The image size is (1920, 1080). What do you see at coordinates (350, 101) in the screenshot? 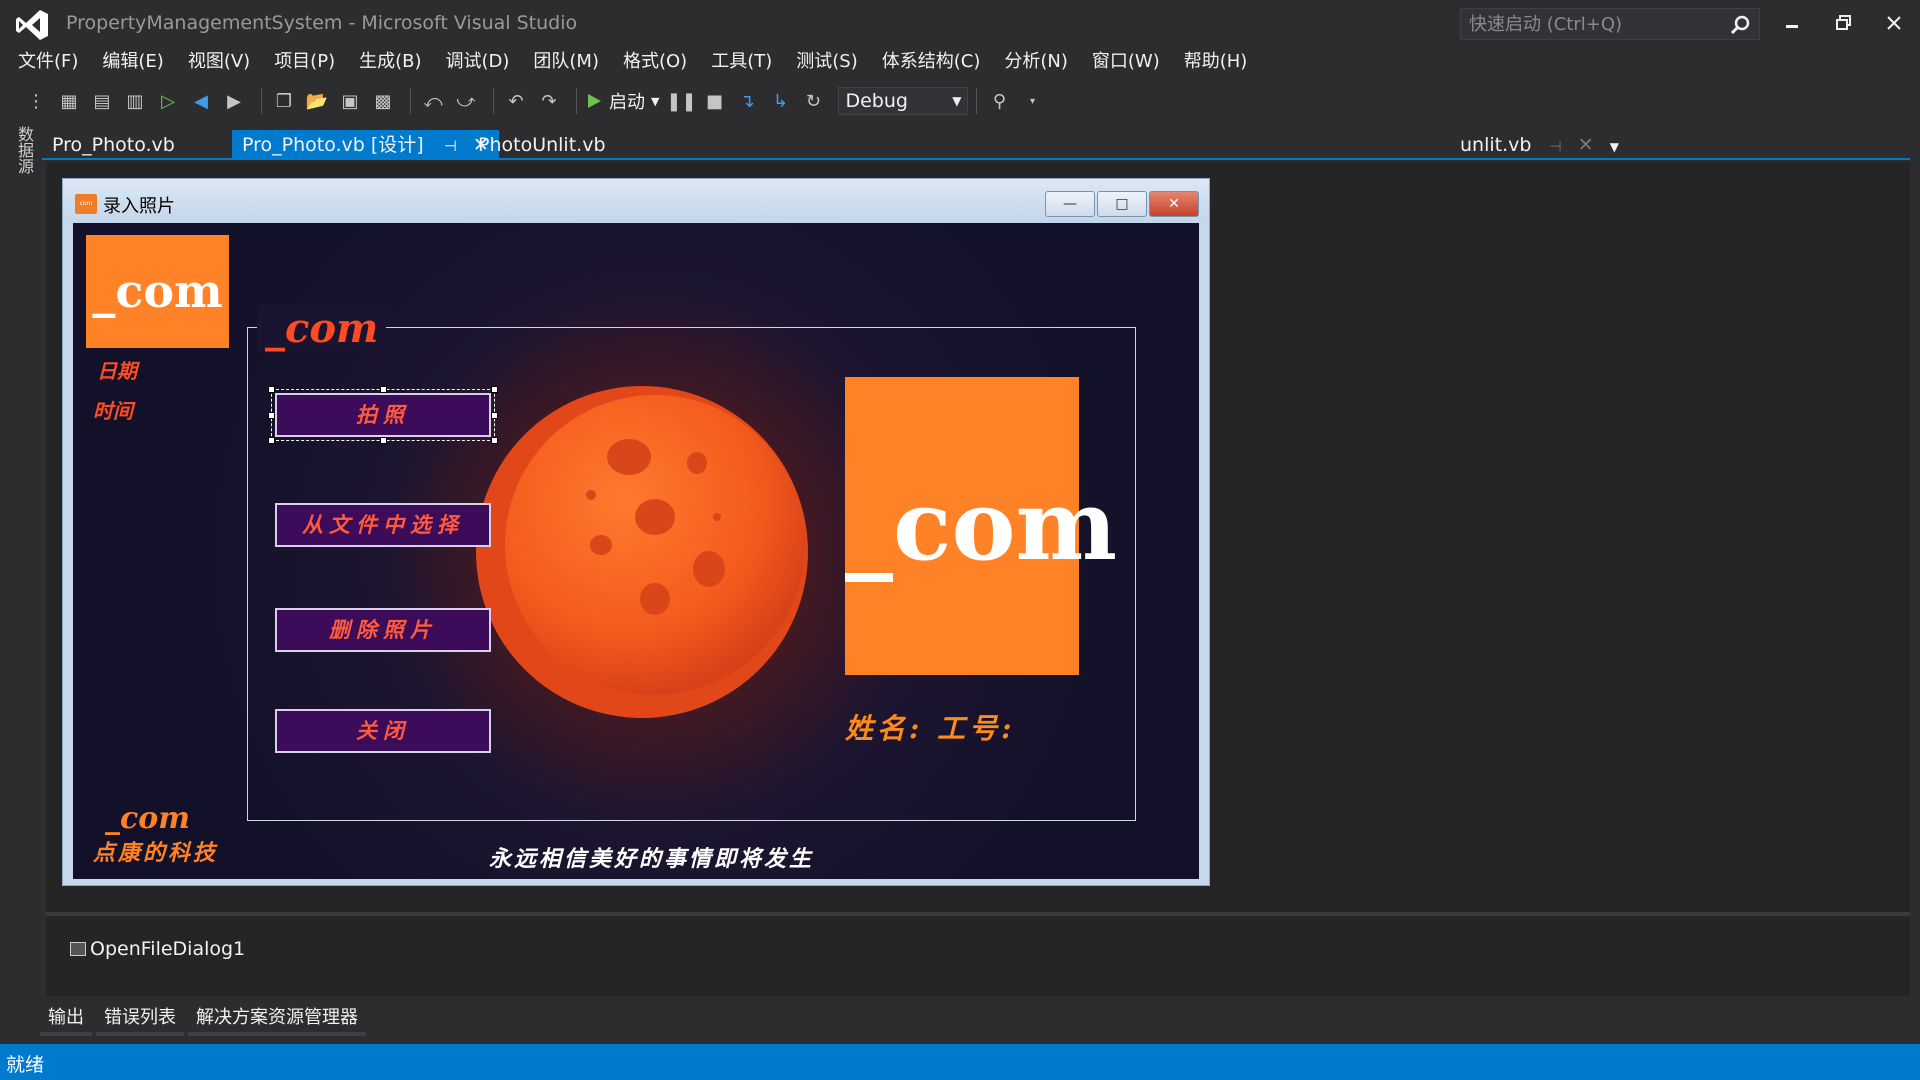
I see `save-icon: ▣` at bounding box center [350, 101].